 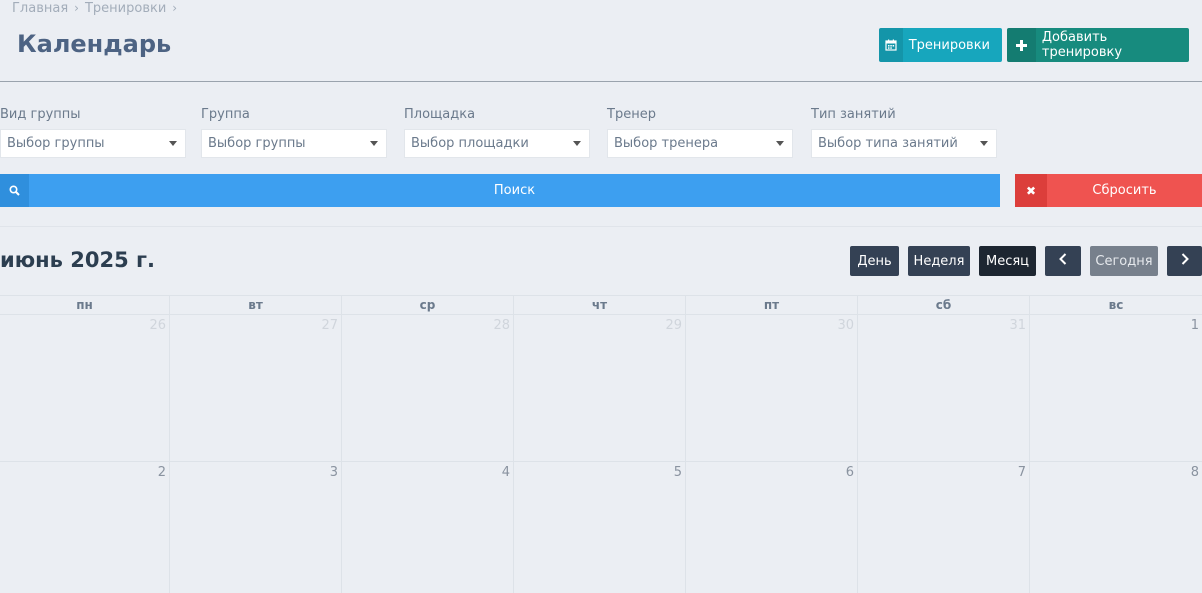 What do you see at coordinates (225, 114) in the screenshot?
I see `filter-label: Группа` at bounding box center [225, 114].